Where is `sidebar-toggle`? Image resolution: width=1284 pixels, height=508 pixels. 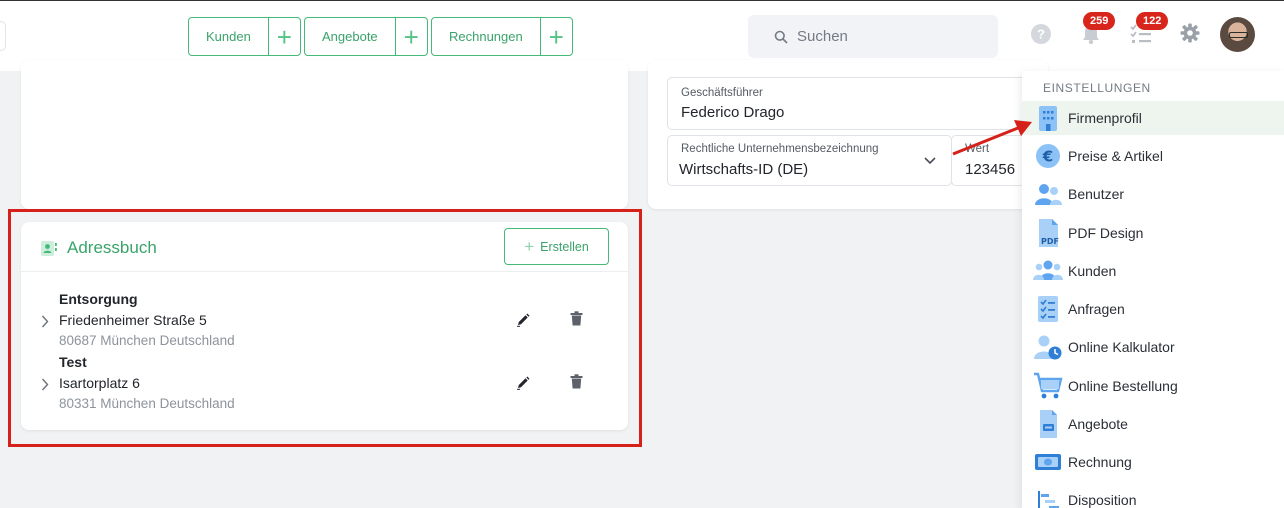 sidebar-toggle is located at coordinates (3, 36).